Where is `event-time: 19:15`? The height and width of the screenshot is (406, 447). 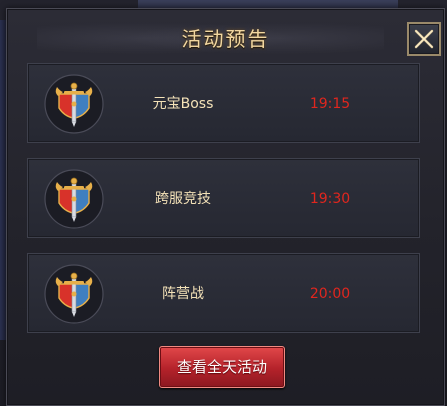
event-time: 19:15 is located at coordinates (330, 104).